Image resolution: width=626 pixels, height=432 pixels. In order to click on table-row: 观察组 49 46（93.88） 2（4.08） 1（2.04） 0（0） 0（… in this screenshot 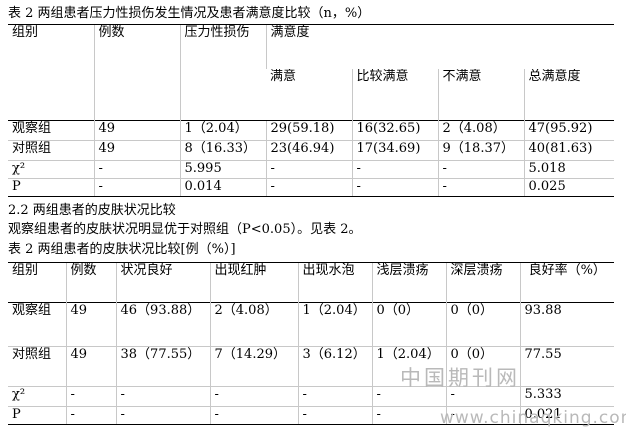, I will do `click(311, 324)`.